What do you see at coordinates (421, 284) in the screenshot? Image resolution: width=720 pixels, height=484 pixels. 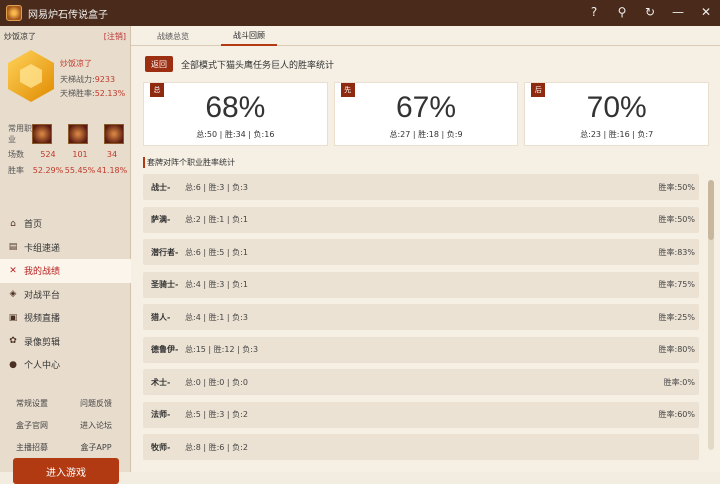 I see `list-item: 圣骑士- 总:4 | 胜:3 | 负:1 胜率:75%` at bounding box center [421, 284].